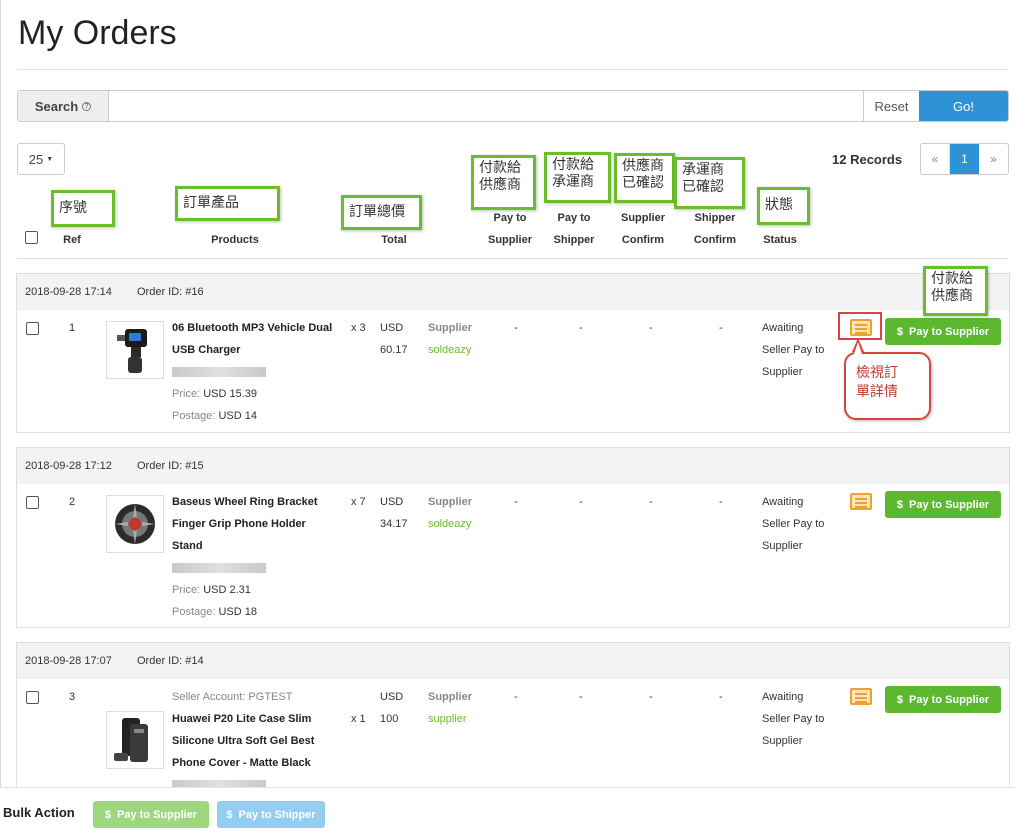  What do you see at coordinates (512, 258) in the screenshot?
I see `header-divider` at bounding box center [512, 258].